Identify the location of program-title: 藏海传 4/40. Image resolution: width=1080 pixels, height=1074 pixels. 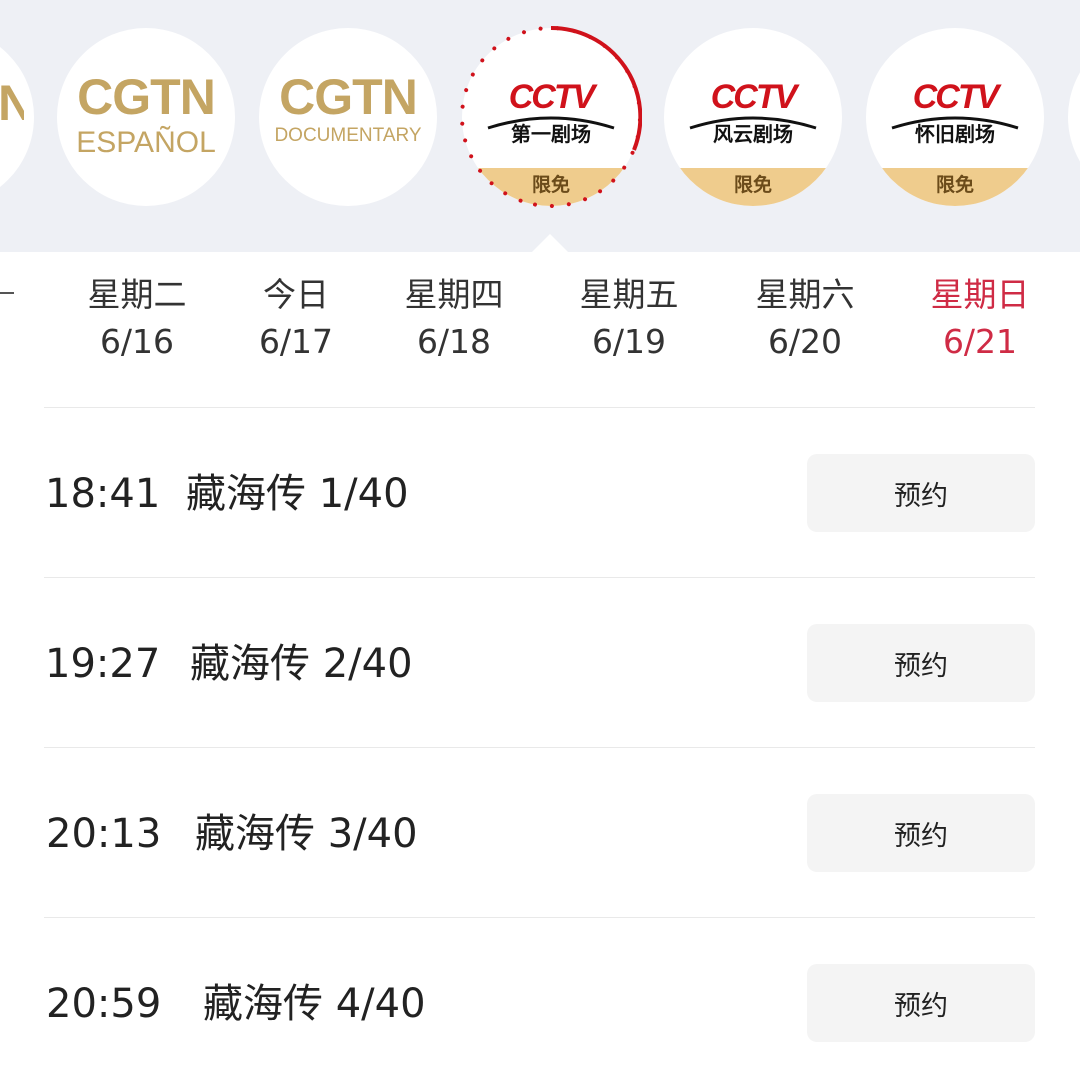
(314, 1004).